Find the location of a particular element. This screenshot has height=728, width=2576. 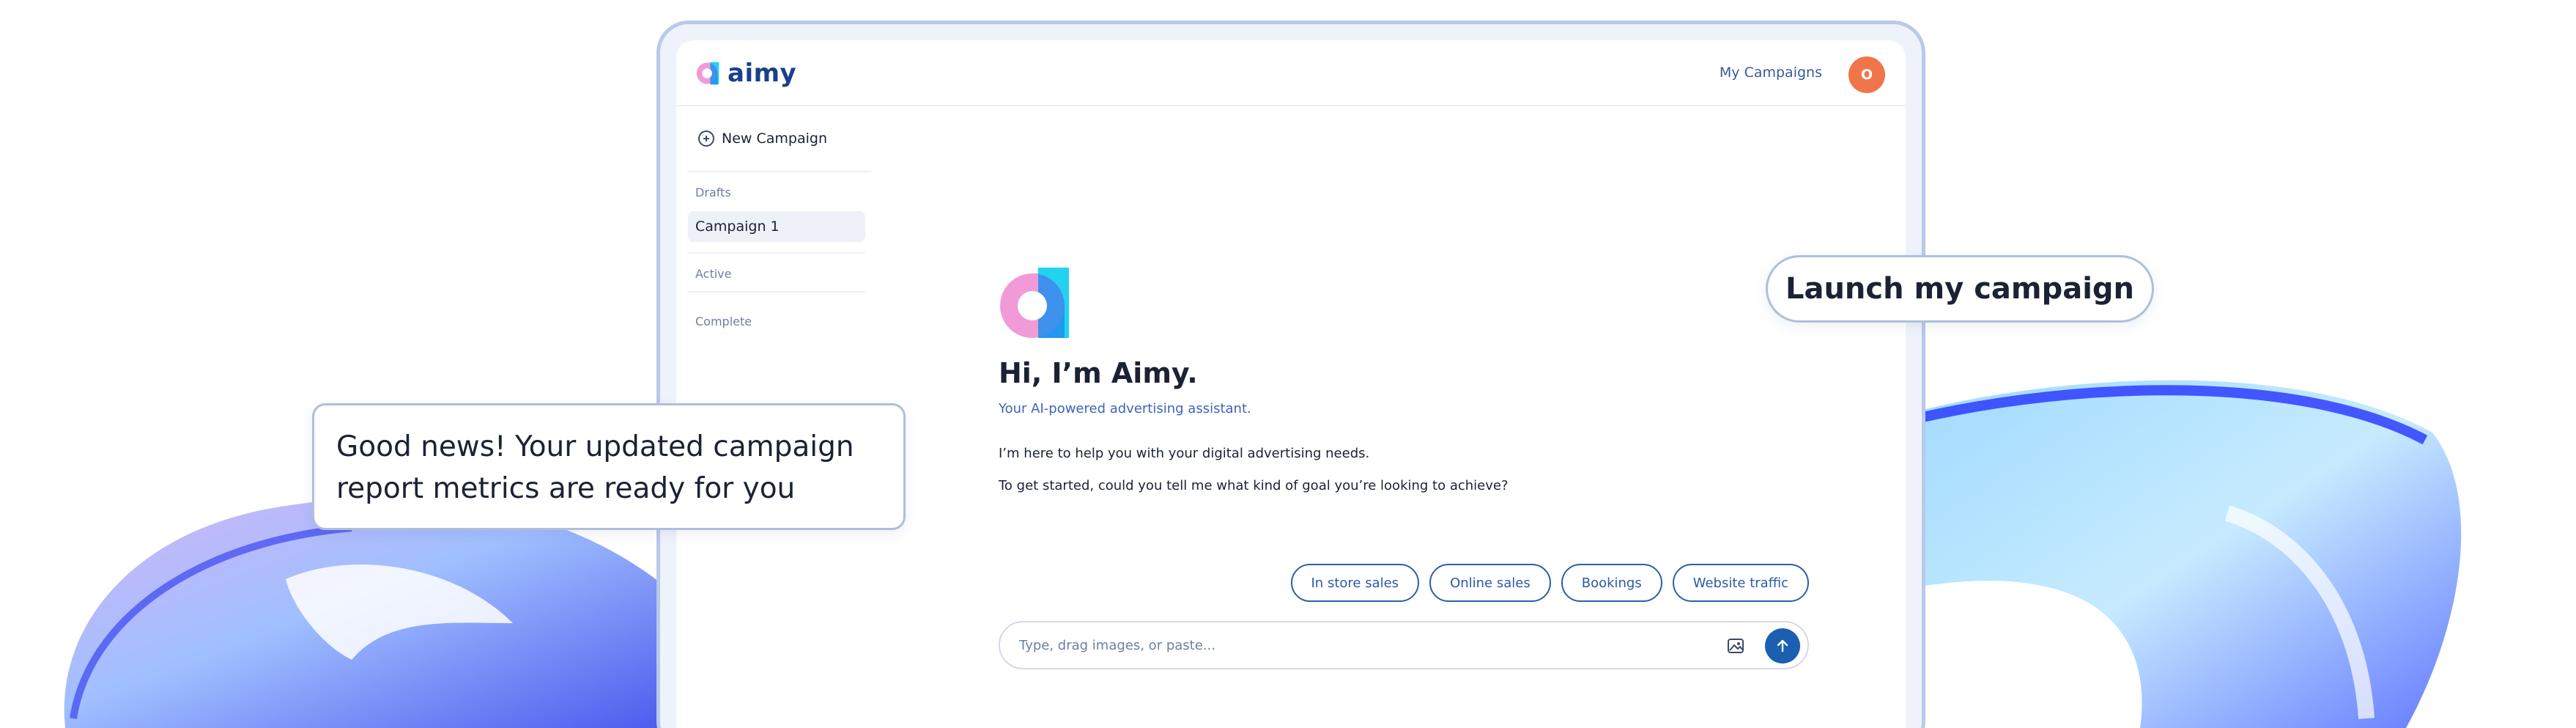

launch-campaign-callout: Launch my campaign is located at coordinates (1960, 289).